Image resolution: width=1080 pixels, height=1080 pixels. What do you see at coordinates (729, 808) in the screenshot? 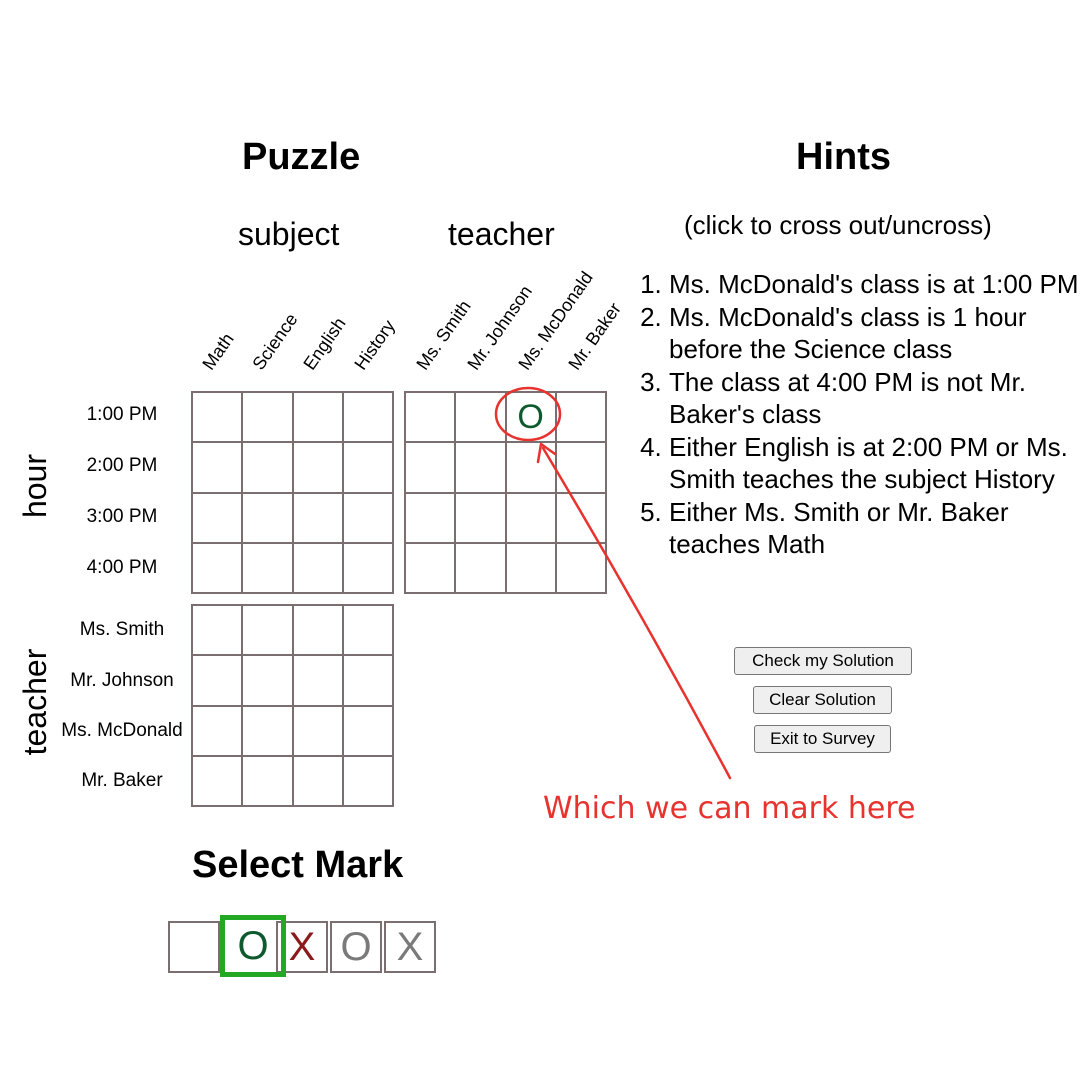
I see `annotation-text: Which we can mark here` at bounding box center [729, 808].